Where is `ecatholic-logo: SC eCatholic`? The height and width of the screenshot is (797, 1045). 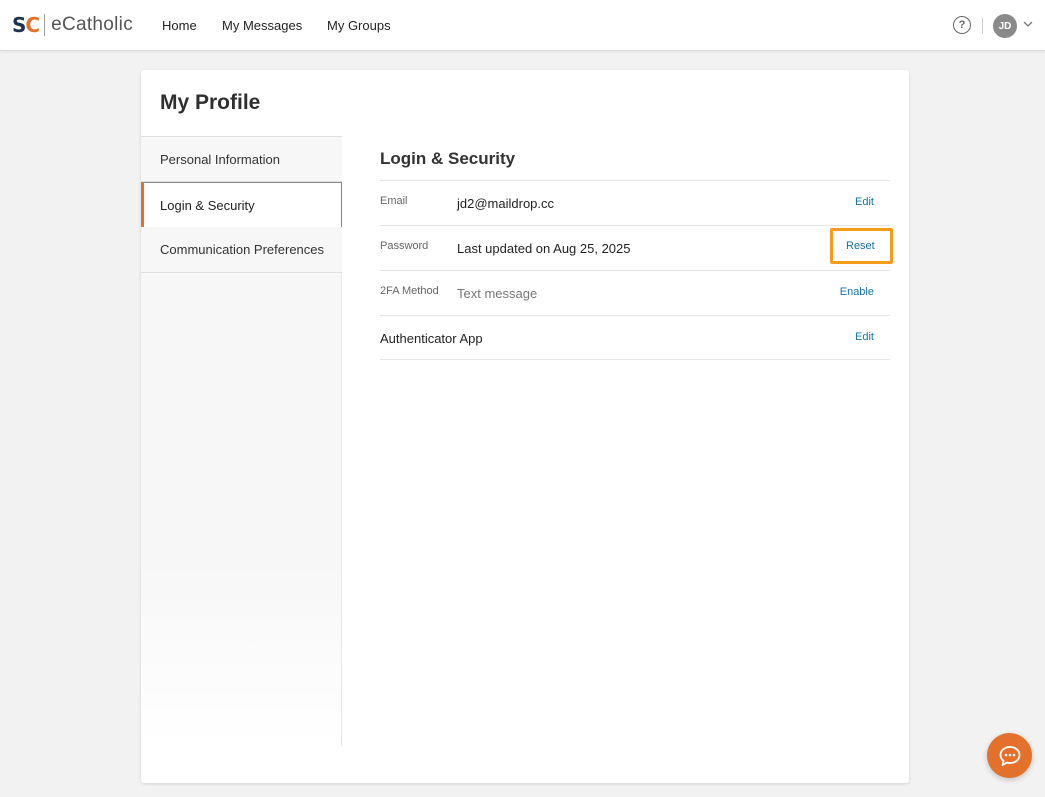
ecatholic-logo: SC eCatholic is located at coordinates (72, 25).